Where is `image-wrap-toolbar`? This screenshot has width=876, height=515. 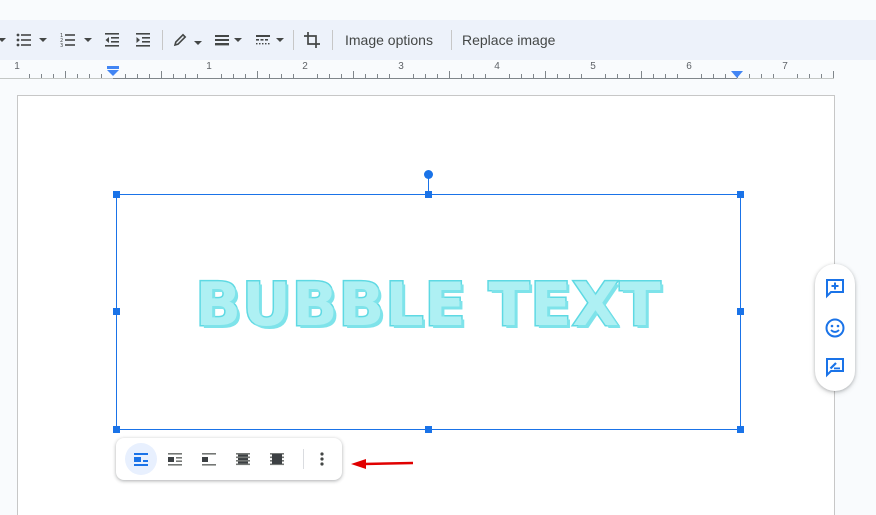
image-wrap-toolbar is located at coordinates (229, 459).